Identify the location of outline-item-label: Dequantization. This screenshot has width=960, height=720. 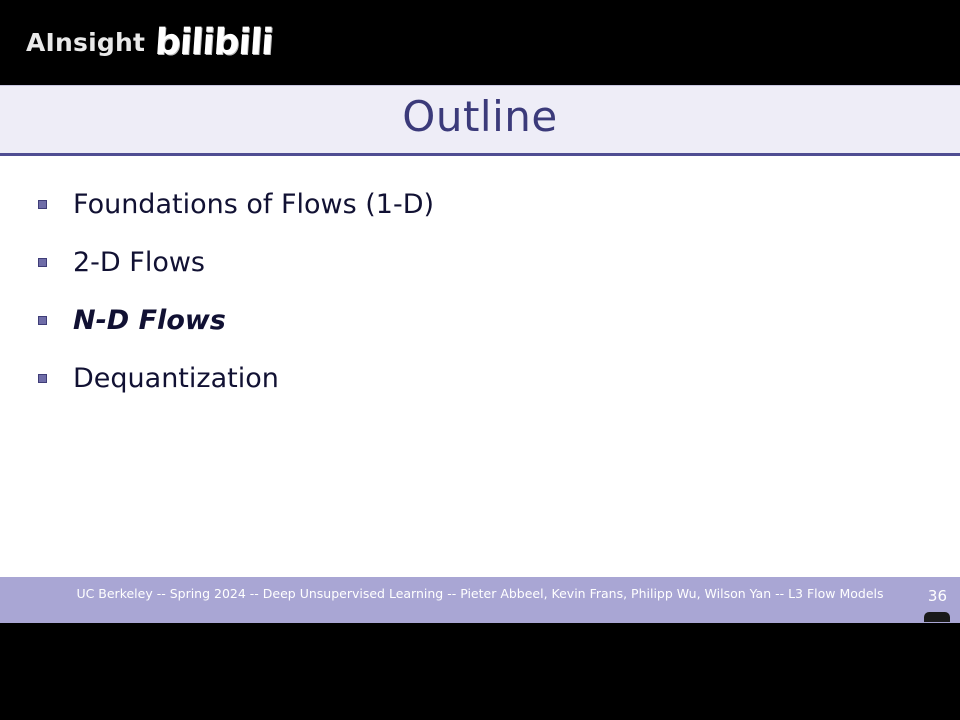
(176, 378).